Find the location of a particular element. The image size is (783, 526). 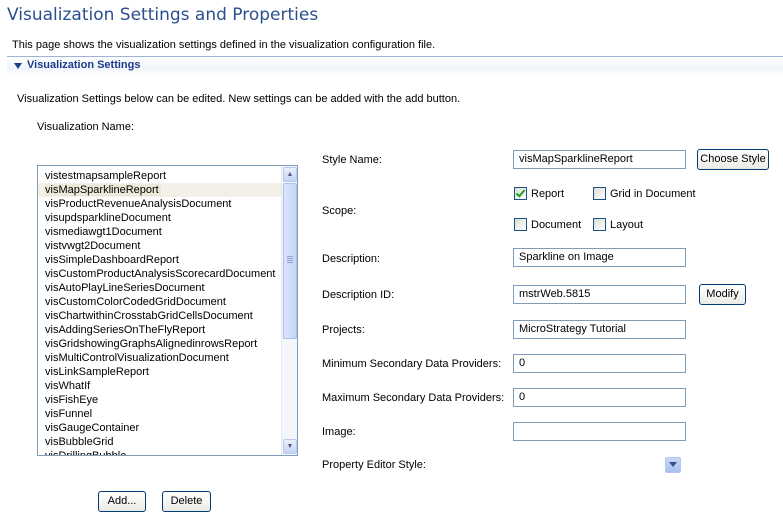

chevron-down-icon is located at coordinates (673, 465).